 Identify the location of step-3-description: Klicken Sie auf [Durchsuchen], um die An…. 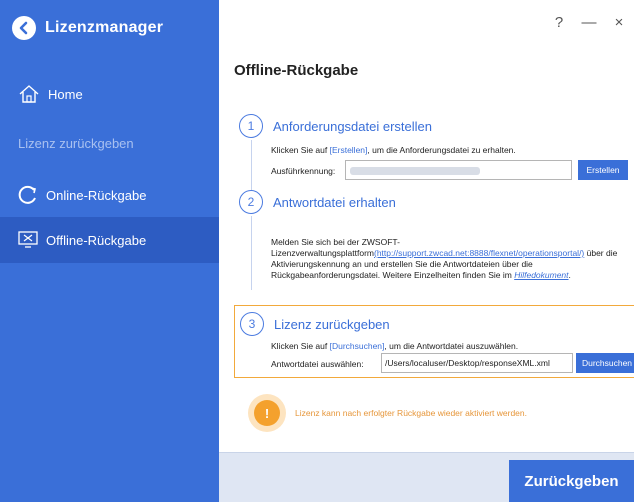
(394, 346).